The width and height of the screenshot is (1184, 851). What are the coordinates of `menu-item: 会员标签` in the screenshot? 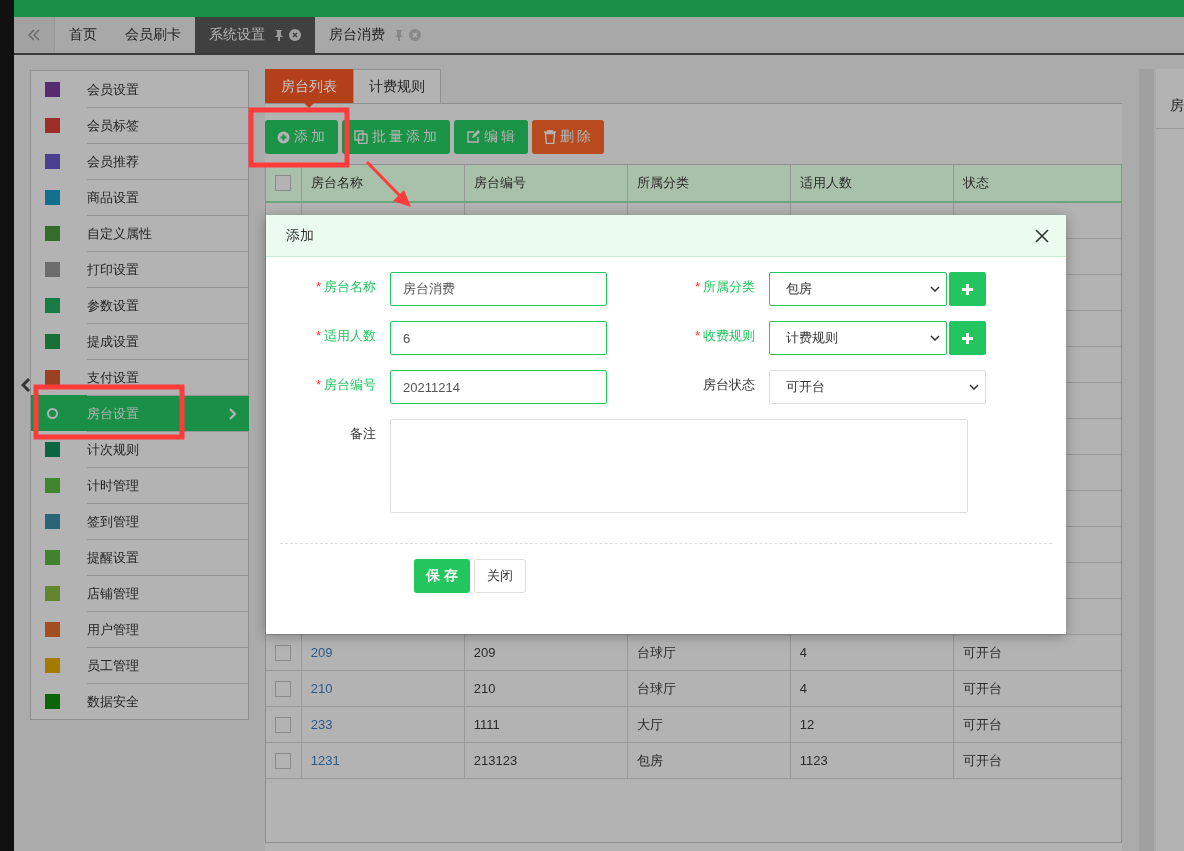 It's located at (139, 125).